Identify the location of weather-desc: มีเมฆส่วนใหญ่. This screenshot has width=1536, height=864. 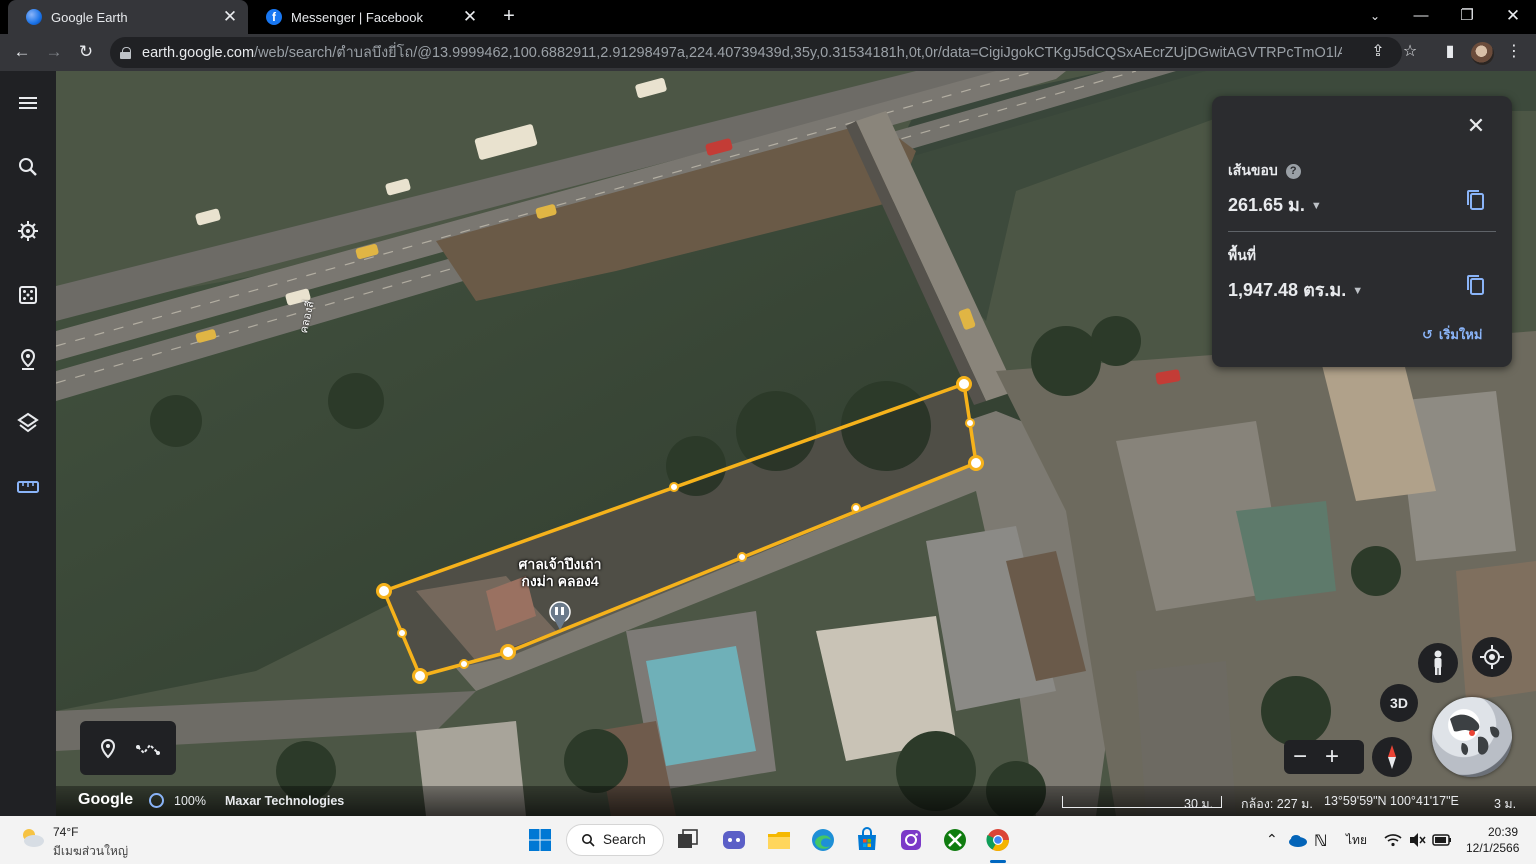
(91, 851).